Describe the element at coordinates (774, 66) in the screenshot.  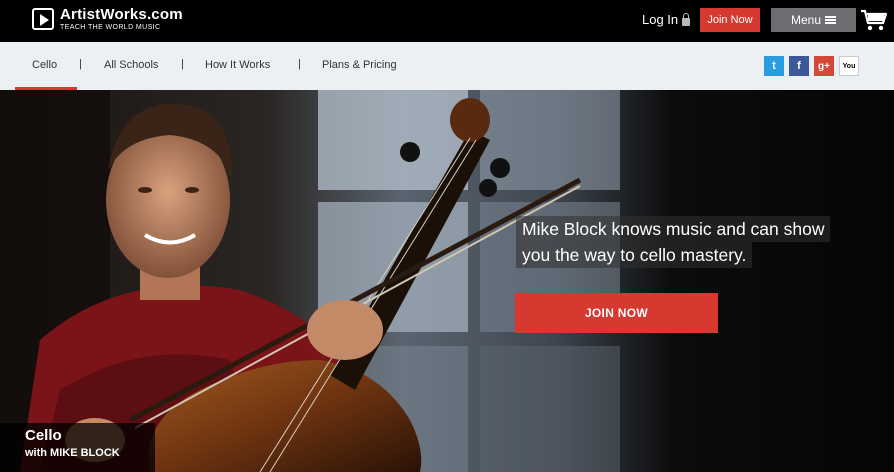
I see `twitter-icon: t` at that location.